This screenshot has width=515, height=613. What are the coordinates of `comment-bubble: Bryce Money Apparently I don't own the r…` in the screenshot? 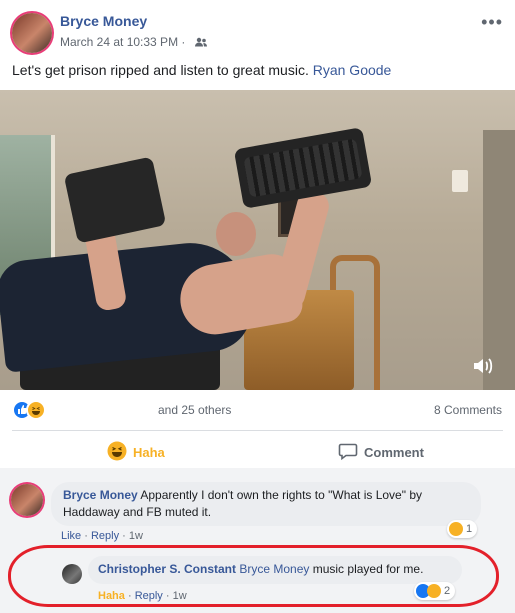 It's located at (266, 504).